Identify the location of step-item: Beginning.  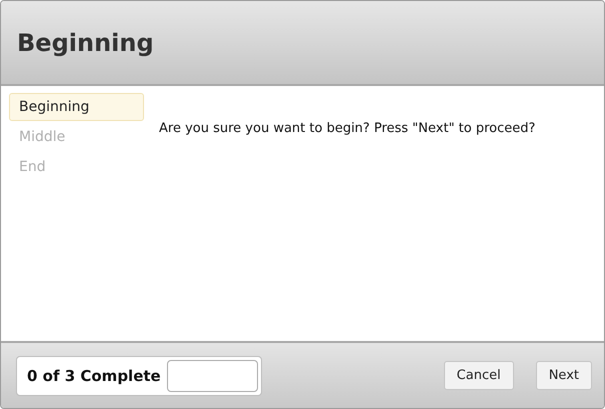
(76, 107).